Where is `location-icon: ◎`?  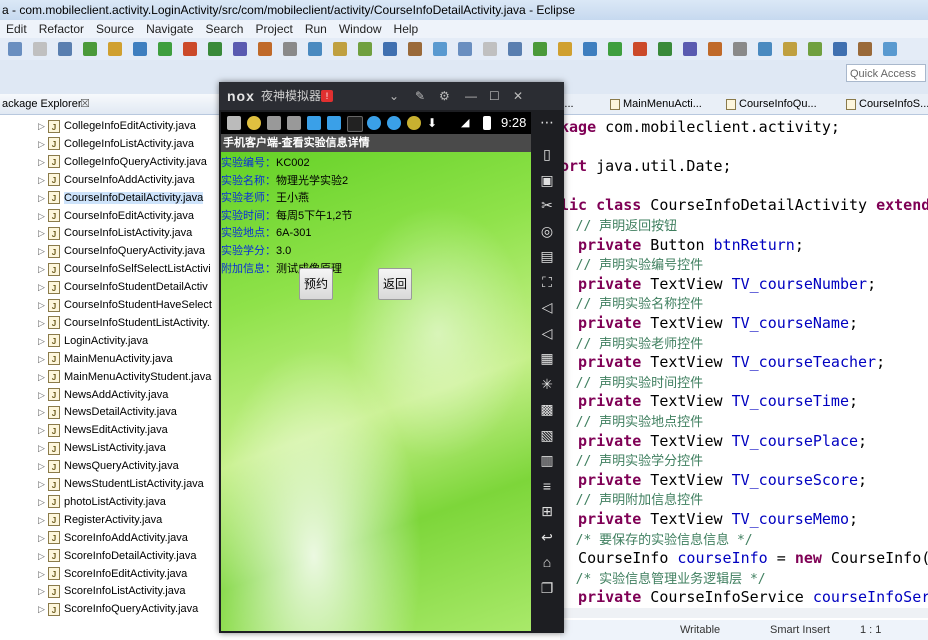
location-icon: ◎ is located at coordinates (547, 231).